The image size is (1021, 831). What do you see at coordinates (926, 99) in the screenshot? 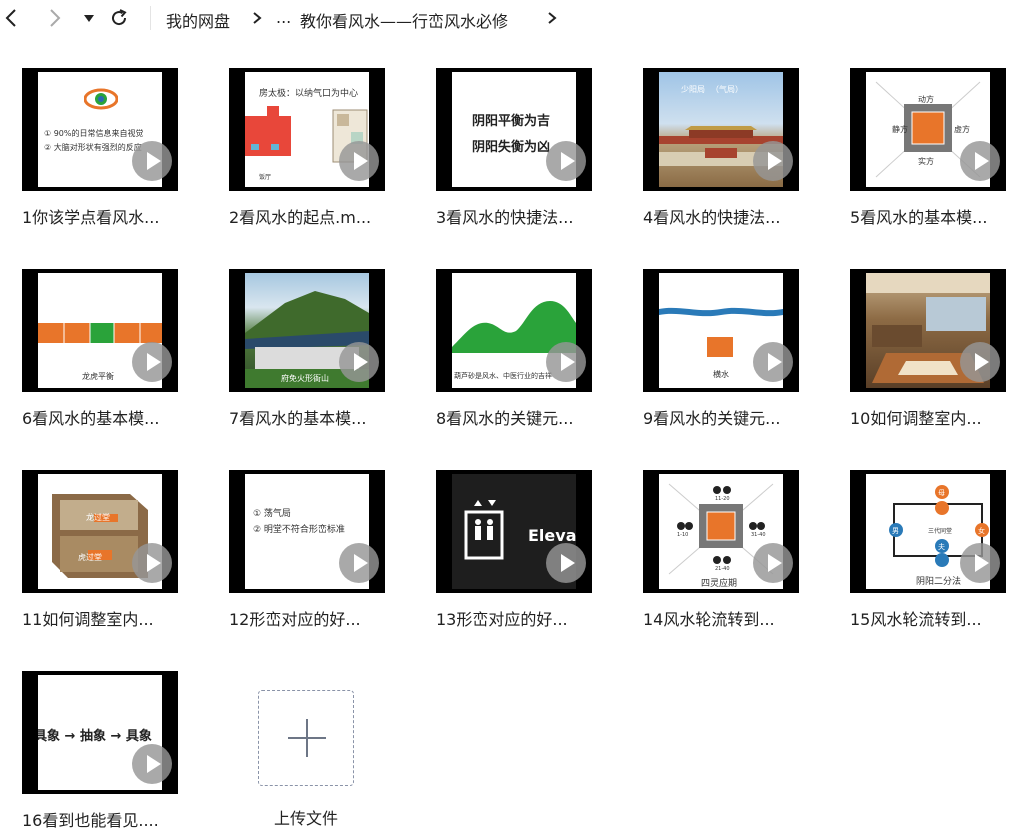
I see `slide-text: 动方` at bounding box center [926, 99].